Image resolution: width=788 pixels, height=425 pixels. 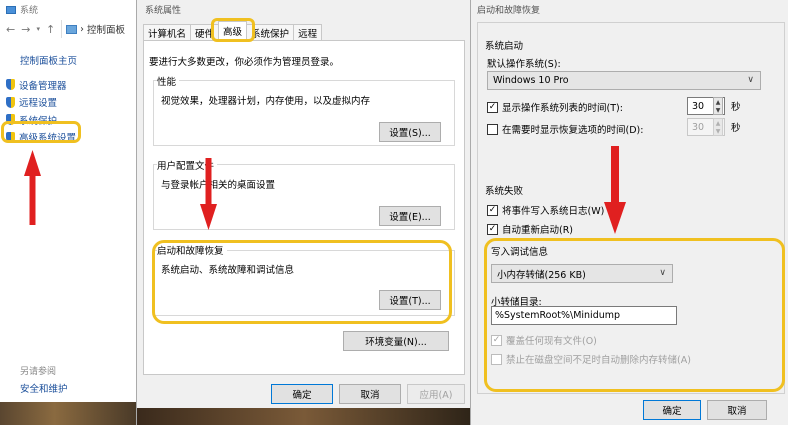 I want to click on tab-remote: 远程, so click(x=308, y=32).